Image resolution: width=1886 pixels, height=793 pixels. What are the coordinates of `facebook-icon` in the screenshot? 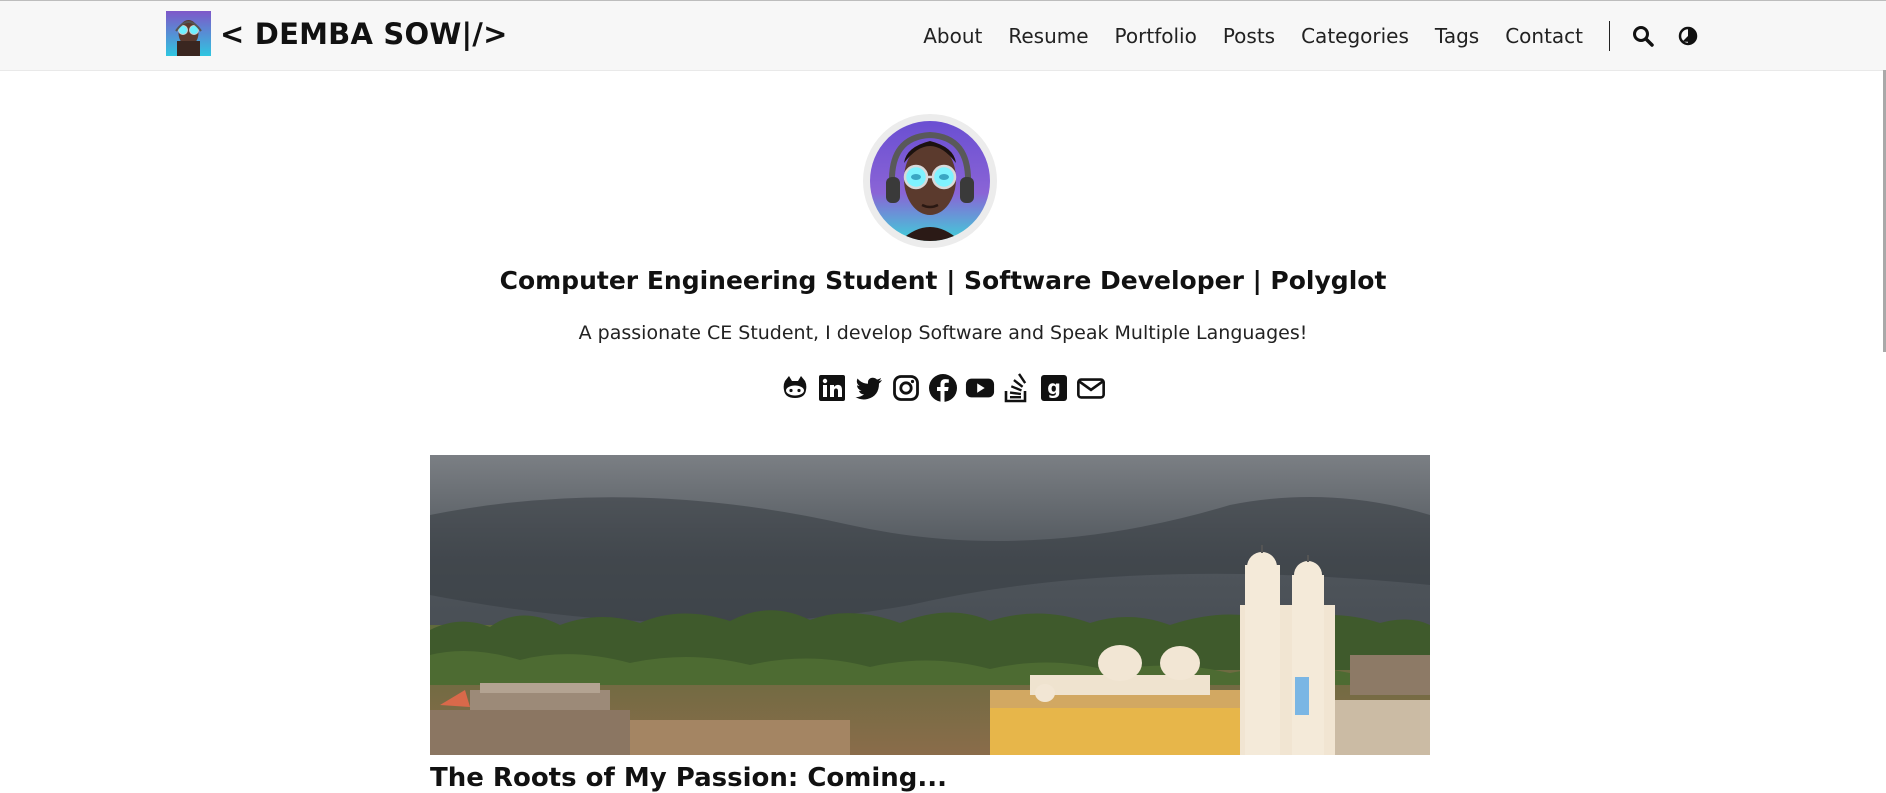 It's located at (943, 388).